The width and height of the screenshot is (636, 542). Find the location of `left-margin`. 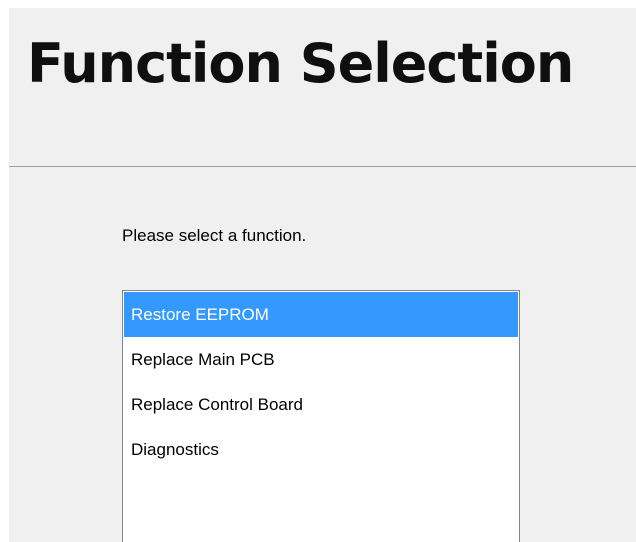

left-margin is located at coordinates (4, 271).